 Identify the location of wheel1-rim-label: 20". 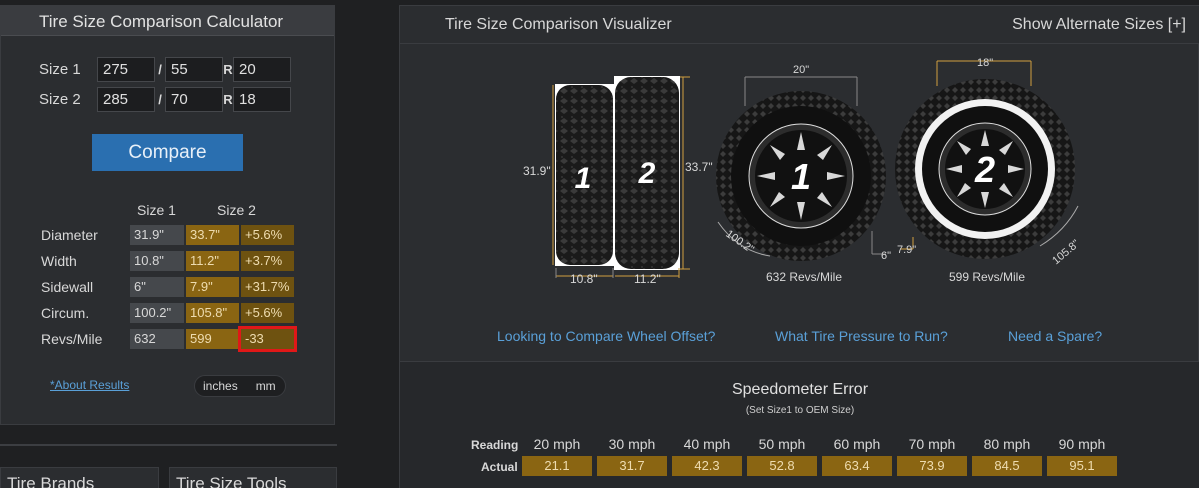
(801, 70).